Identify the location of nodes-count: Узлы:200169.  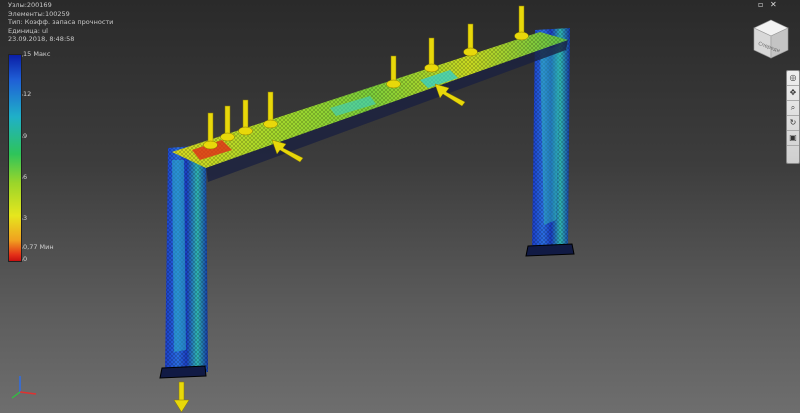
(30, 5).